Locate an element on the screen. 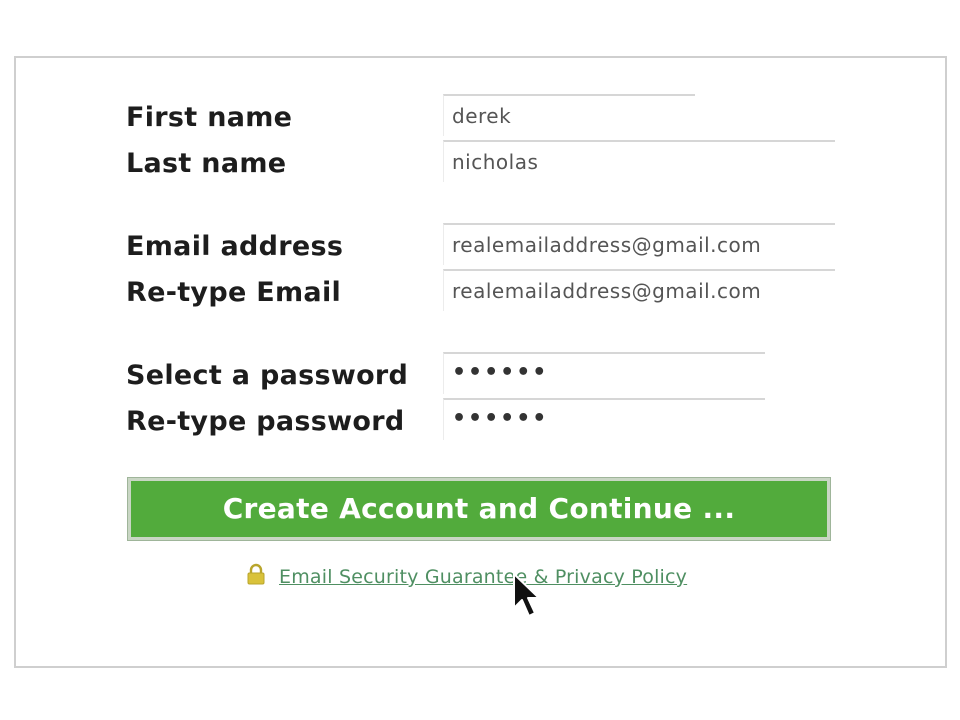 This screenshot has width=960, height=720. email-confirm-label: Re-type Email is located at coordinates (234, 292).